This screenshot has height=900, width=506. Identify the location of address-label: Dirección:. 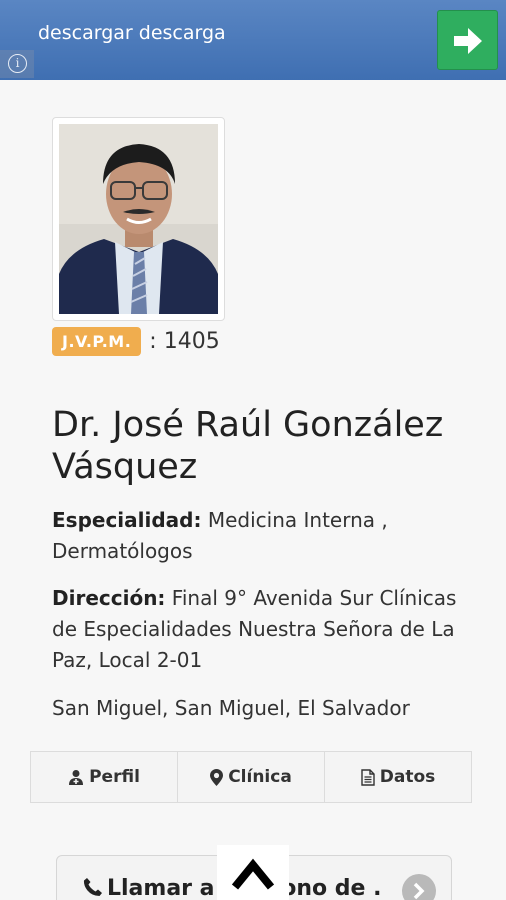
(109, 598).